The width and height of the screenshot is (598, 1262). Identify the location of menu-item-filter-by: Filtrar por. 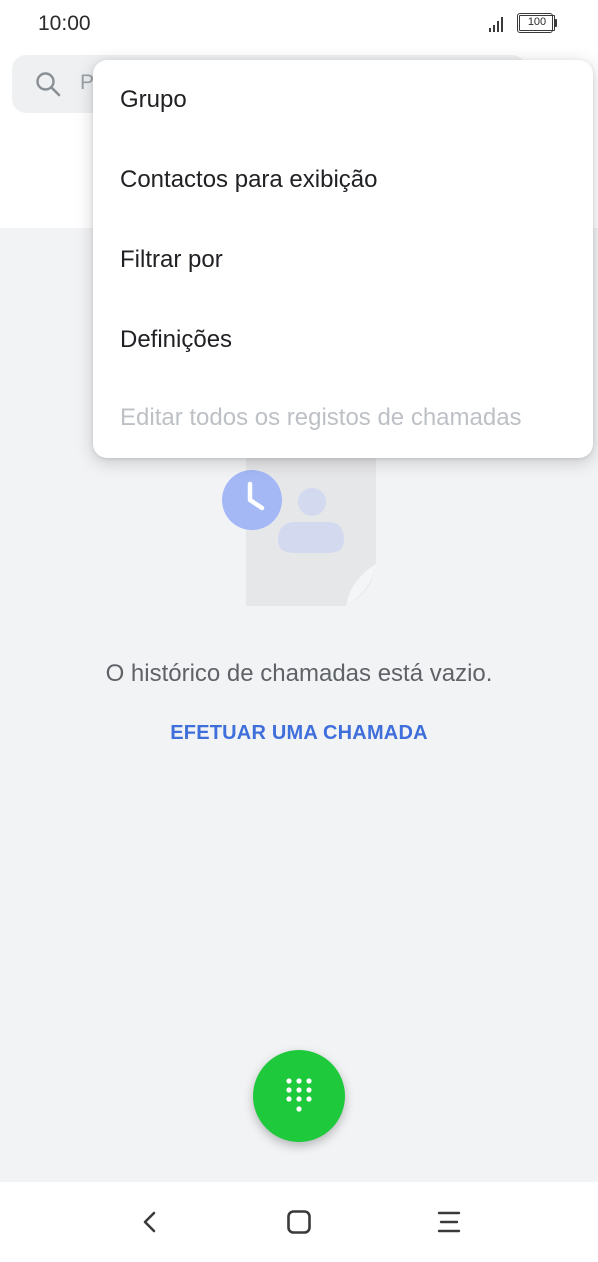
(343, 260).